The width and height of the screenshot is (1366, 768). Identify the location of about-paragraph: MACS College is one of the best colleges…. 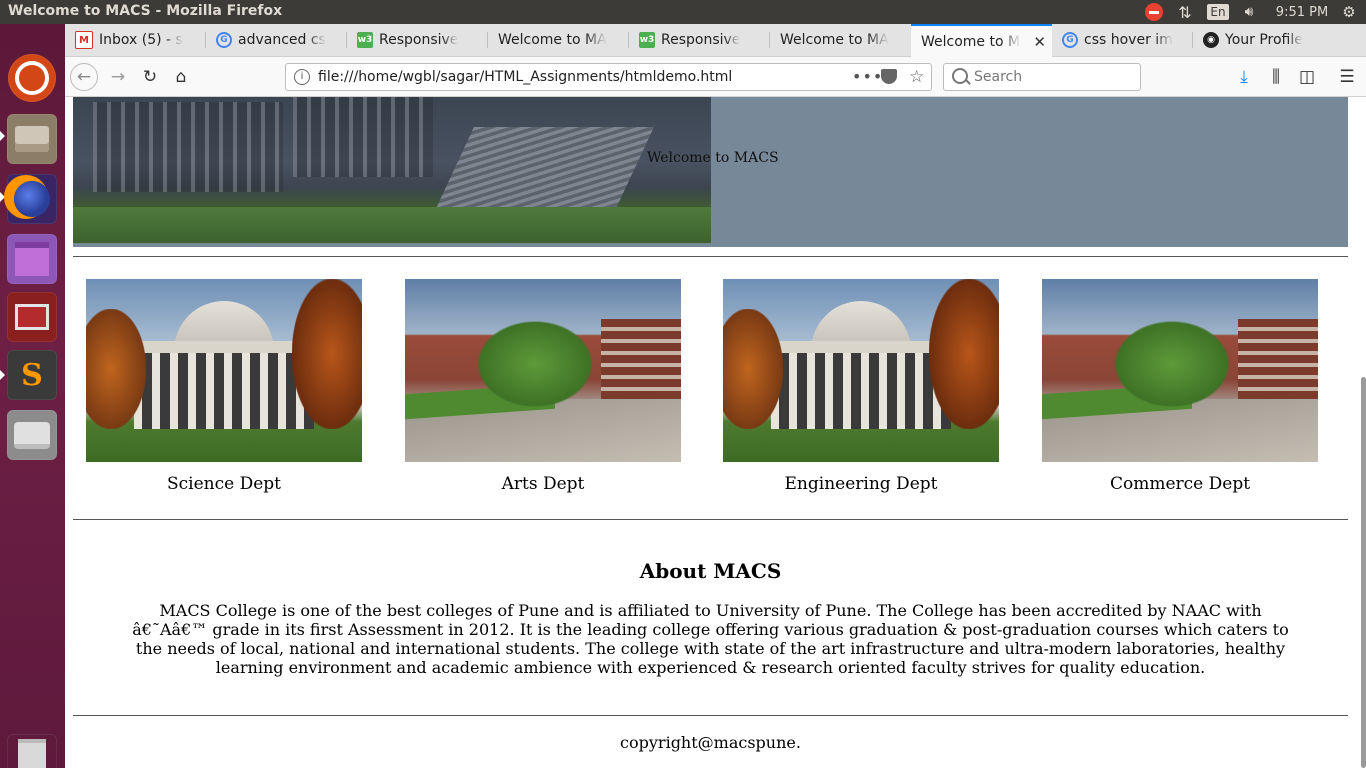
(710, 639).